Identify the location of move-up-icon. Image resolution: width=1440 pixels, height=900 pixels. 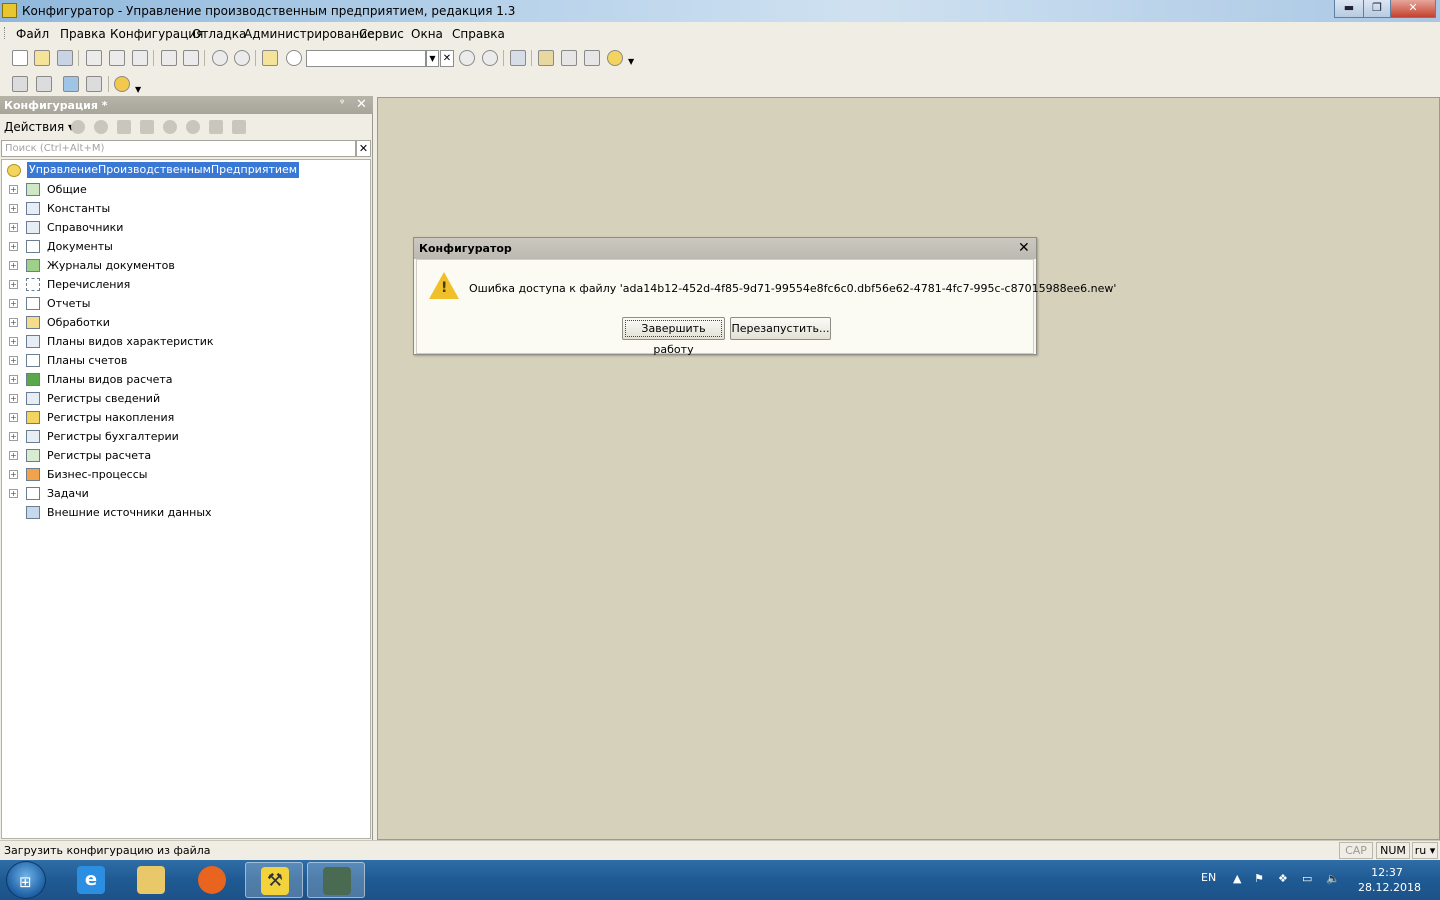
(170, 127).